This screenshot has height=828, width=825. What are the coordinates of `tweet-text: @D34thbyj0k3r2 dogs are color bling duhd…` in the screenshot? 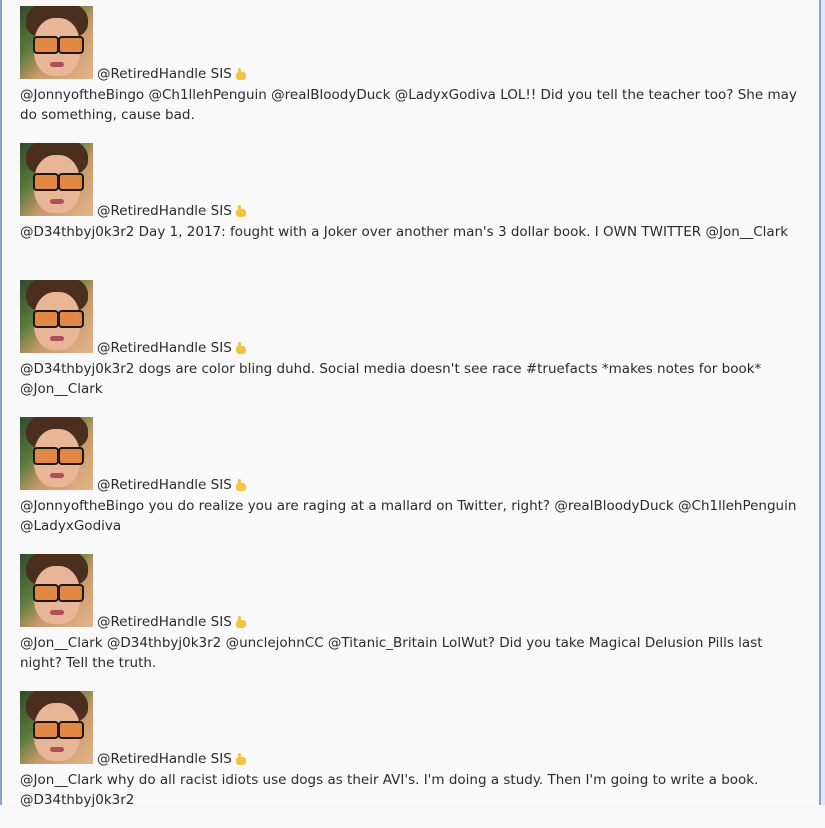 It's located at (391, 379).